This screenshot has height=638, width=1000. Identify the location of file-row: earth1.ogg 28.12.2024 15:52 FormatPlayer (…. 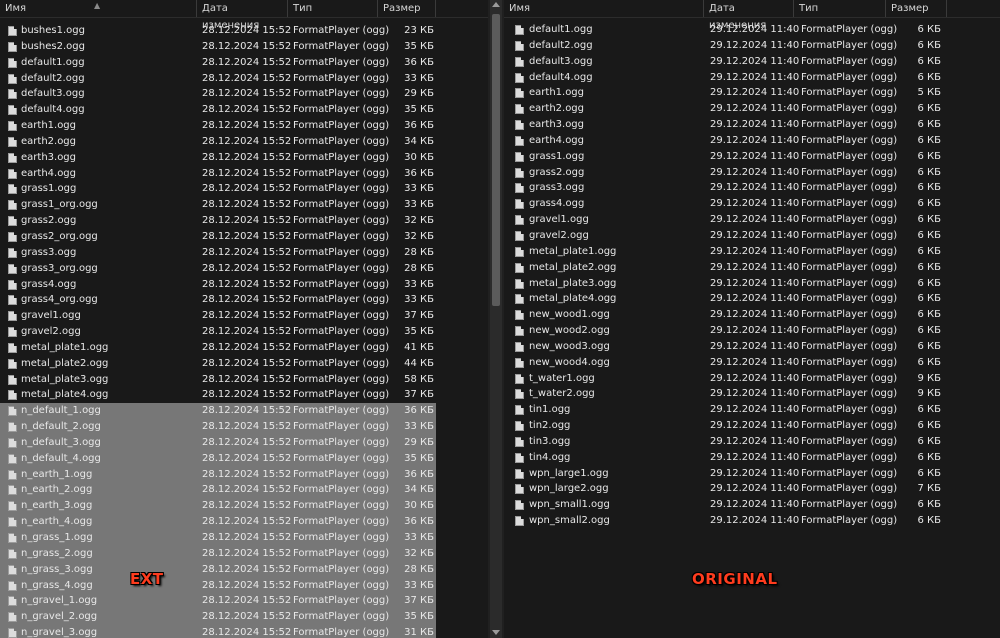
(218, 126).